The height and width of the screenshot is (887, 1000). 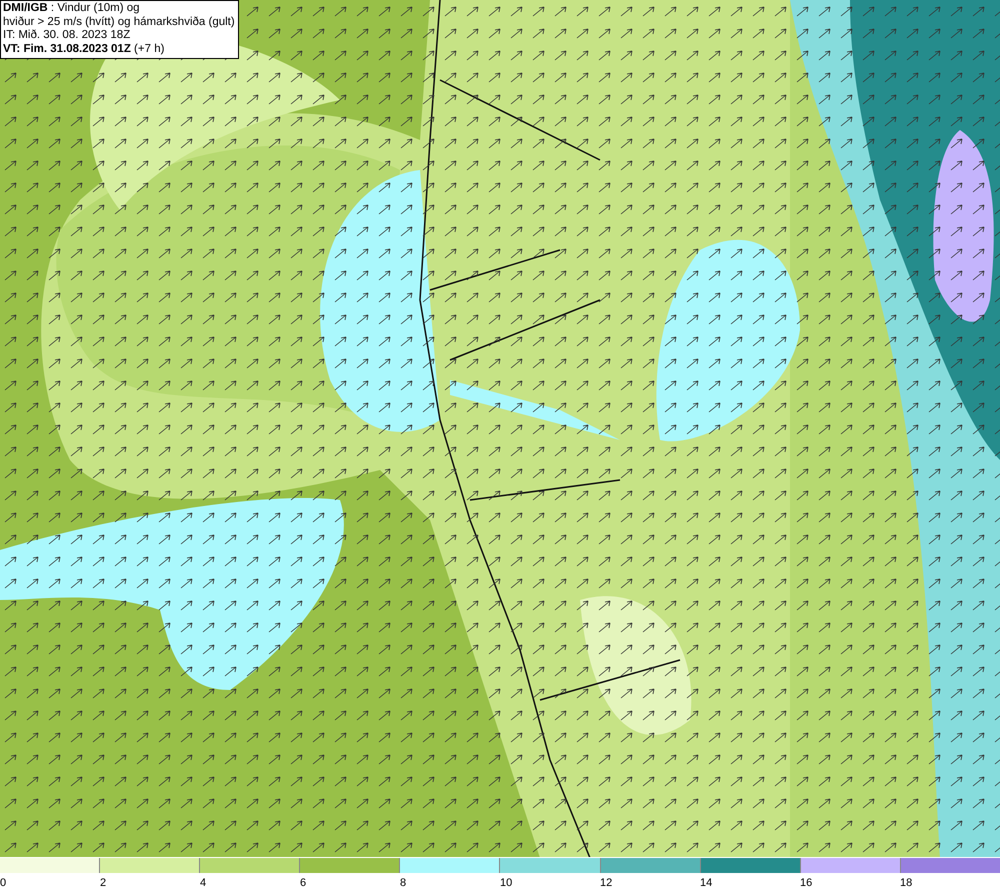 I want to click on legend-label: 10, so click(x=506, y=882).